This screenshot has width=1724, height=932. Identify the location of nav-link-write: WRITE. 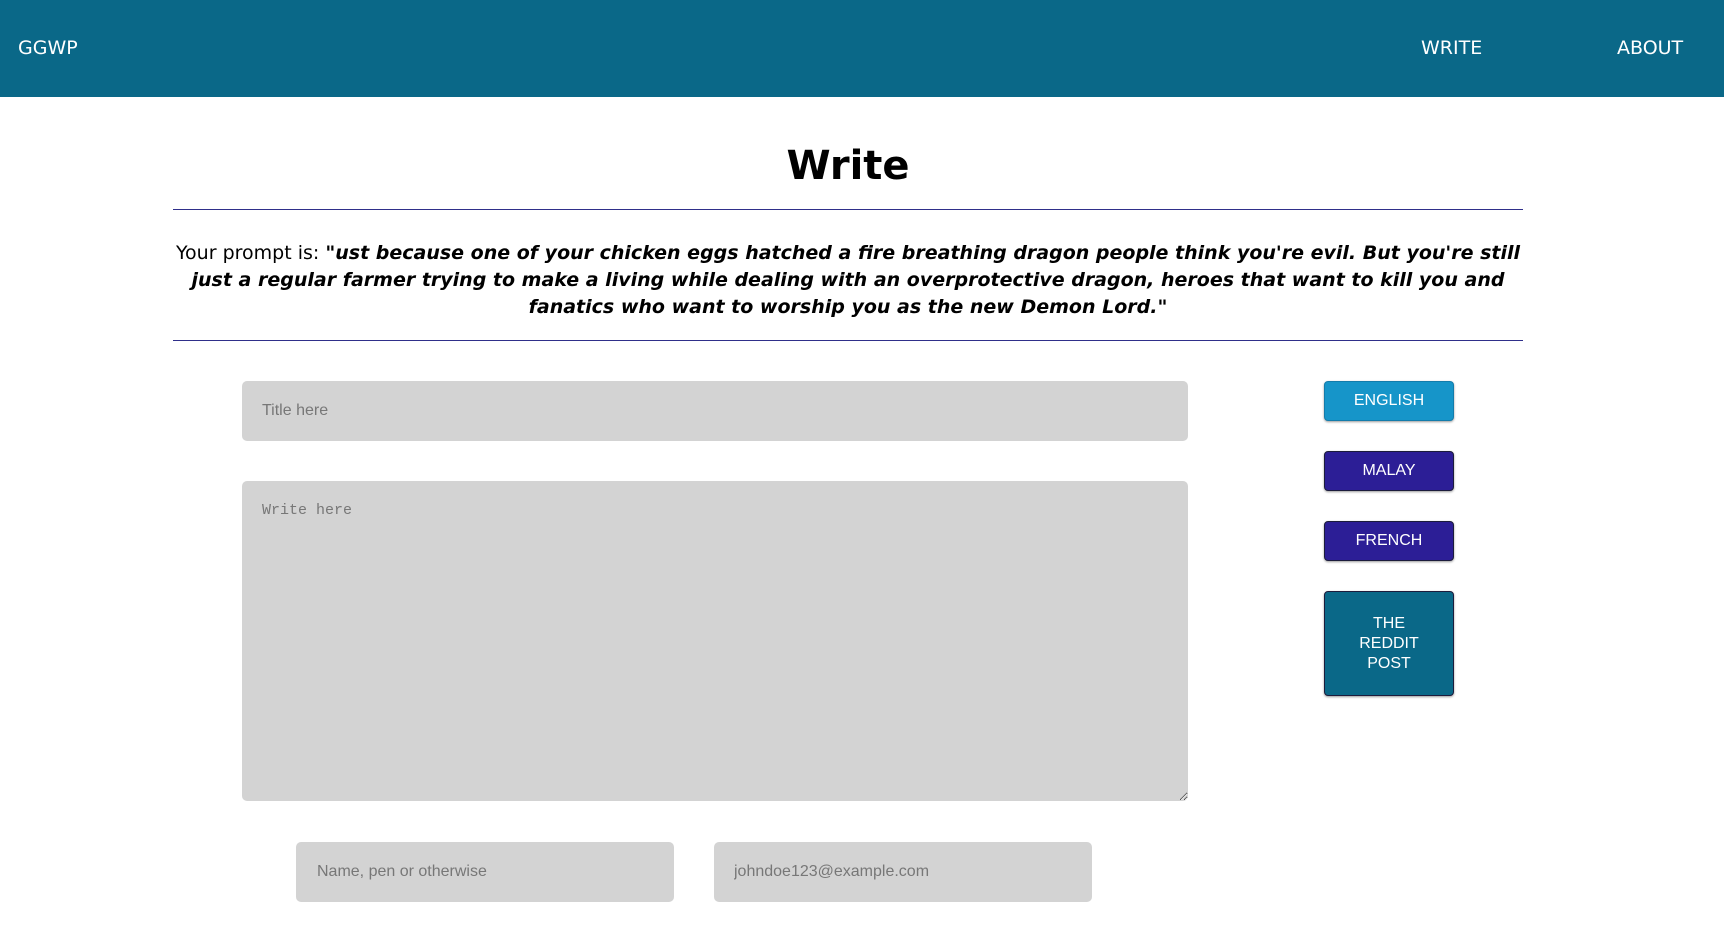
(1451, 48).